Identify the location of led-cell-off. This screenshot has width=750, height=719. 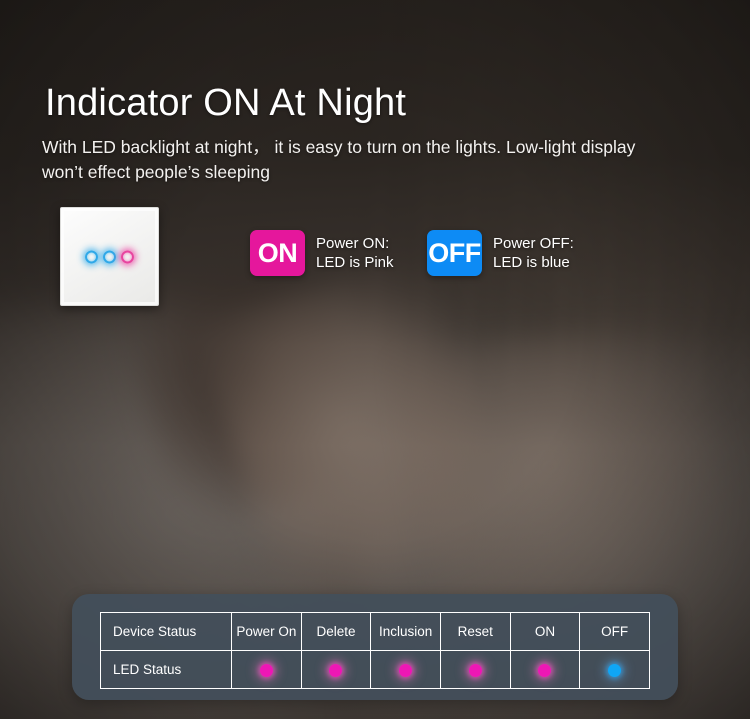
(614, 669).